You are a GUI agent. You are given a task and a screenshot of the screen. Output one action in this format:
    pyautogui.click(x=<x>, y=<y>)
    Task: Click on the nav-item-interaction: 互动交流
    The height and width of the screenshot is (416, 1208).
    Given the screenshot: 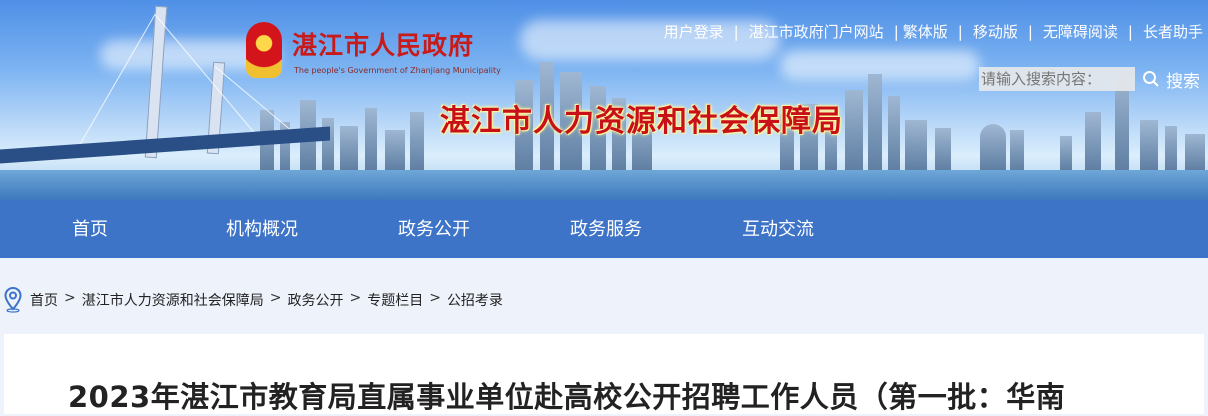 What is the action you would take?
    pyautogui.click(x=778, y=229)
    